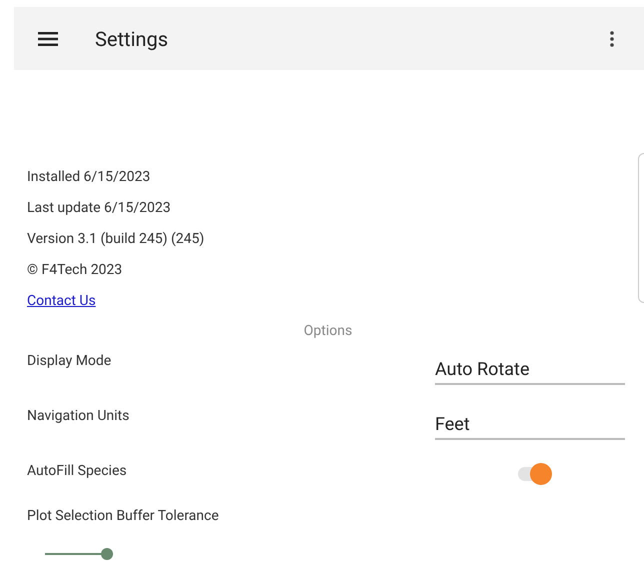 The height and width of the screenshot is (588, 644). What do you see at coordinates (74, 270) in the screenshot?
I see `info-text: © F4Tech 2023` at bounding box center [74, 270].